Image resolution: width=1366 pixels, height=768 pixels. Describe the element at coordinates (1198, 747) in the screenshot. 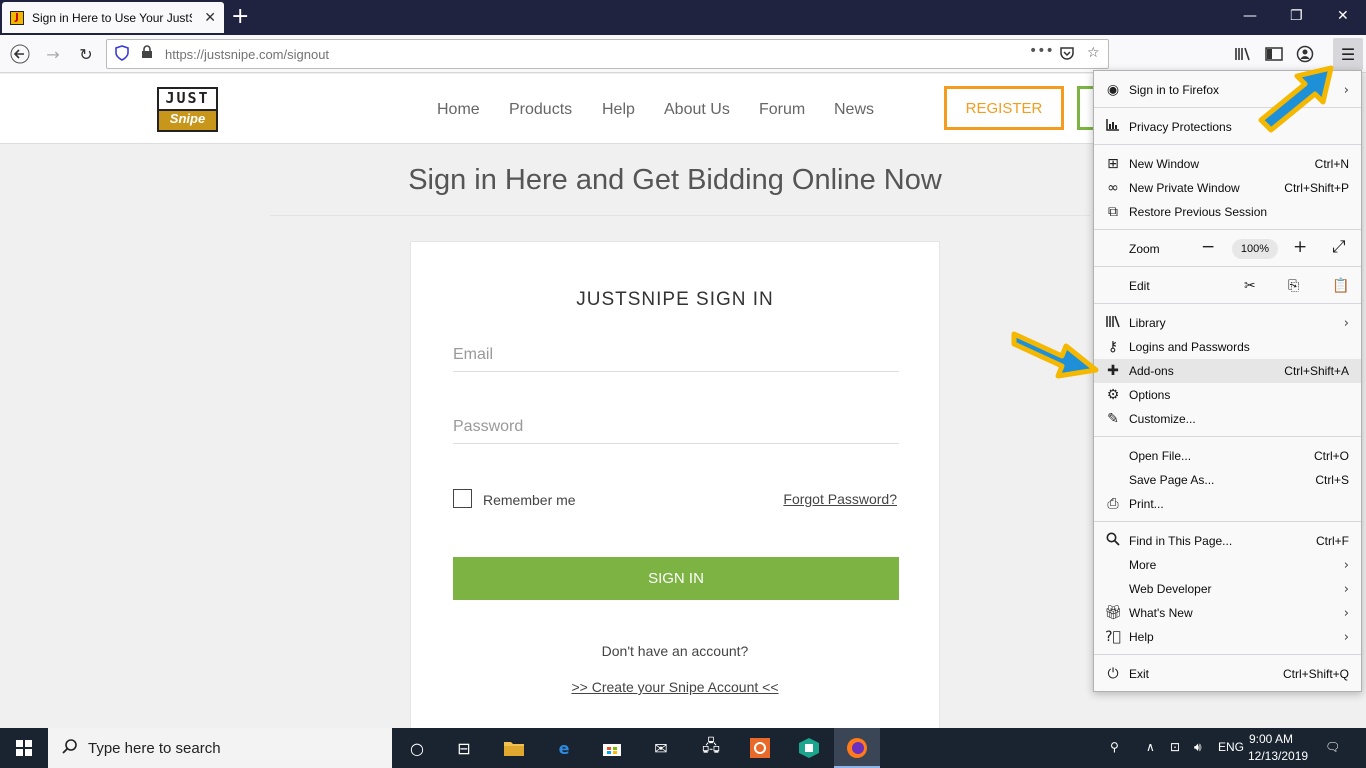

I see `volume-icon: 🔊︎` at that location.